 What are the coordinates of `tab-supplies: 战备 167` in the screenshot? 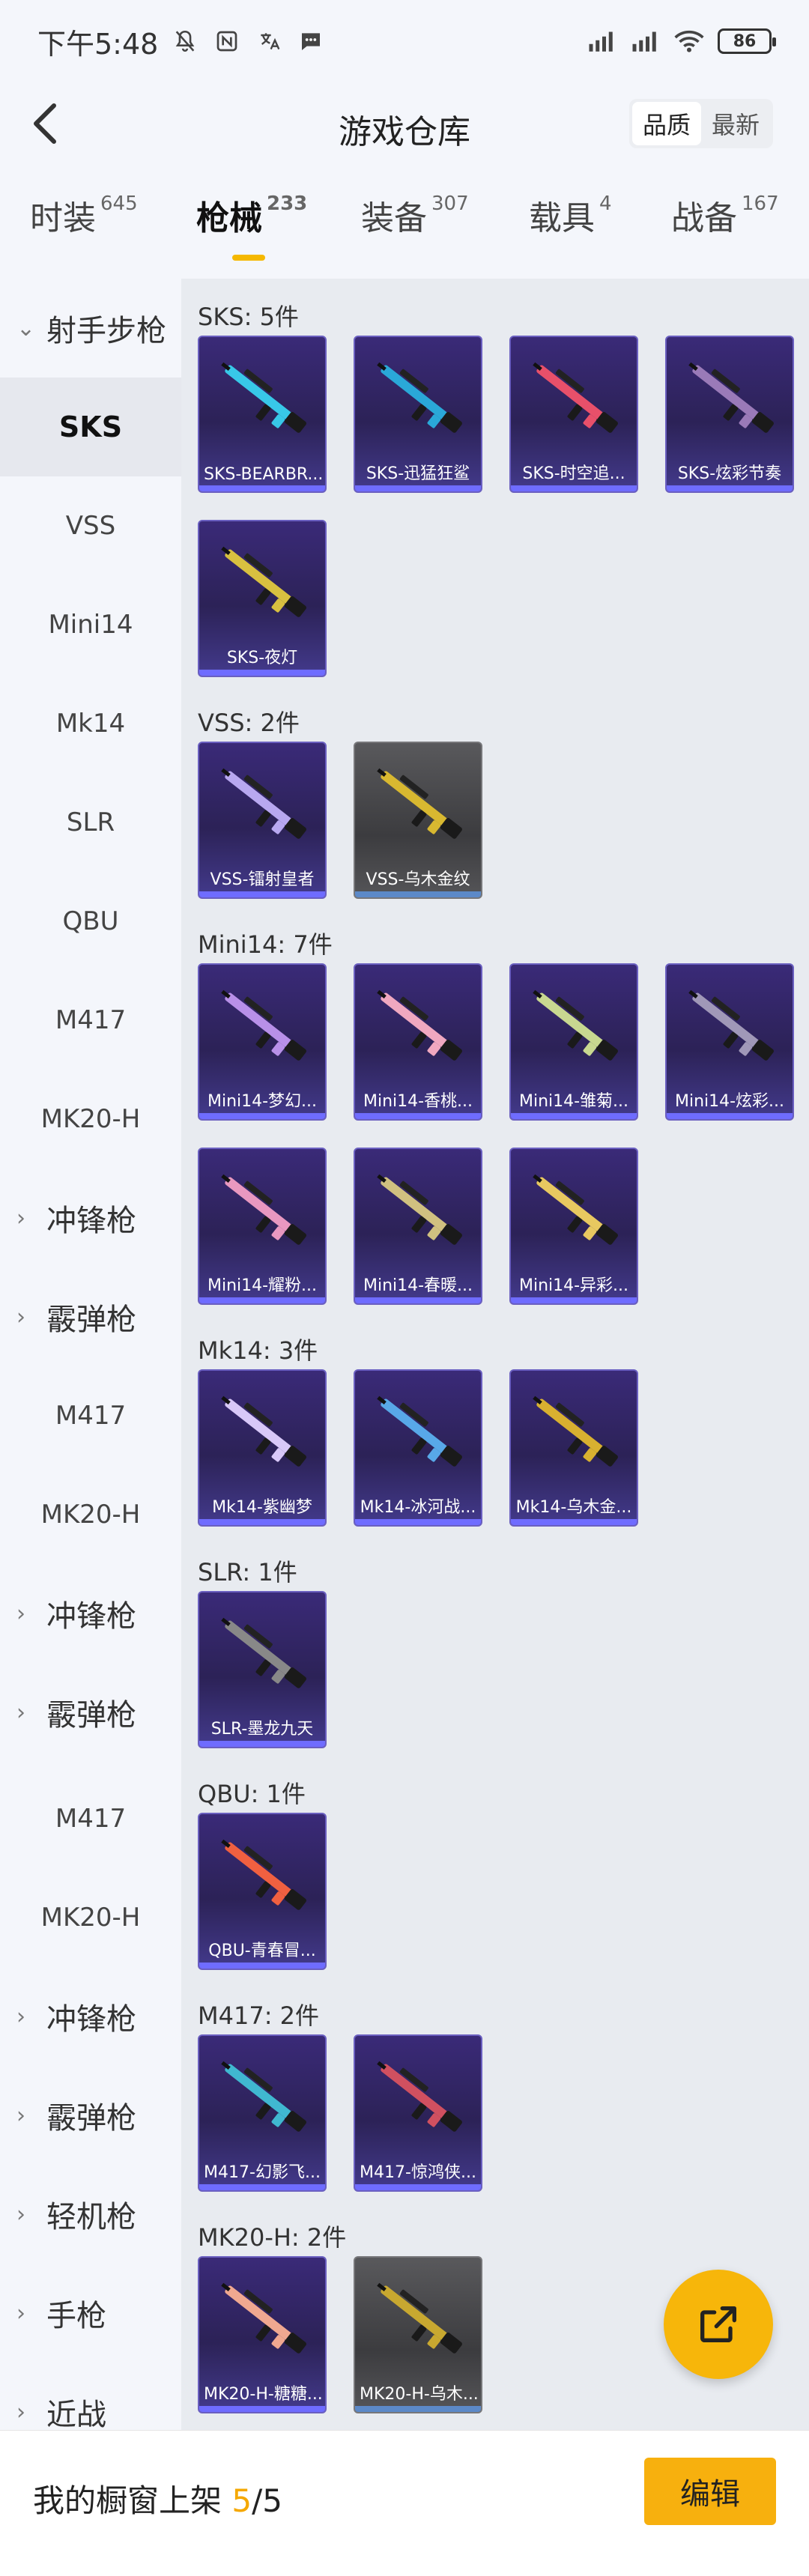 It's located at (725, 215).